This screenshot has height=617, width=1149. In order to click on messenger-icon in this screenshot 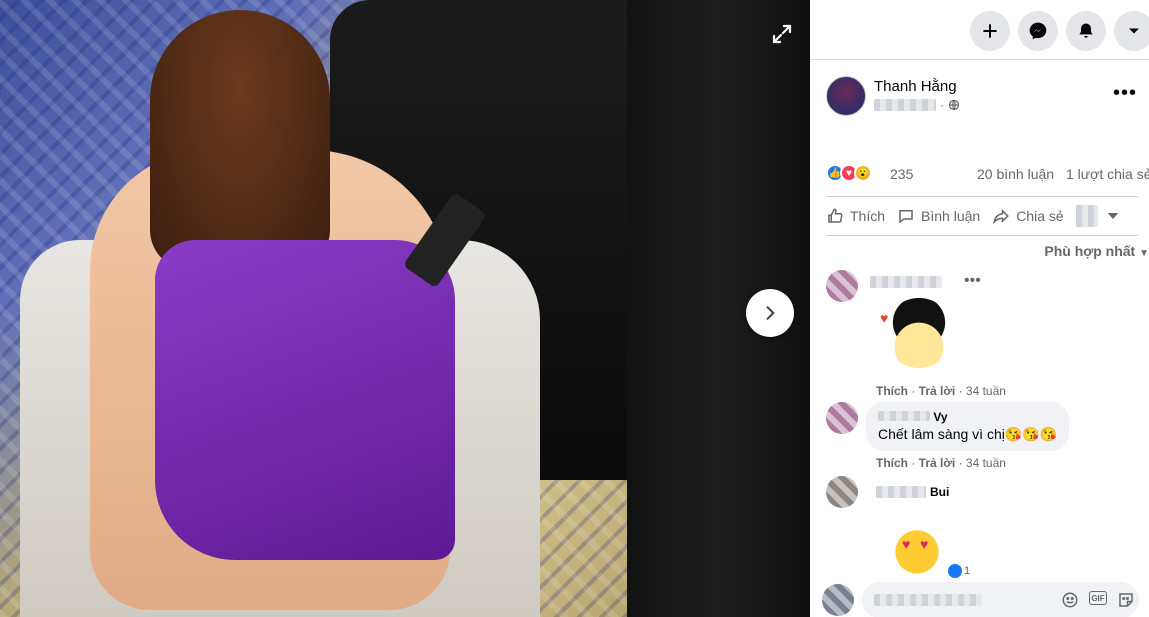, I will do `click(1038, 31)`.